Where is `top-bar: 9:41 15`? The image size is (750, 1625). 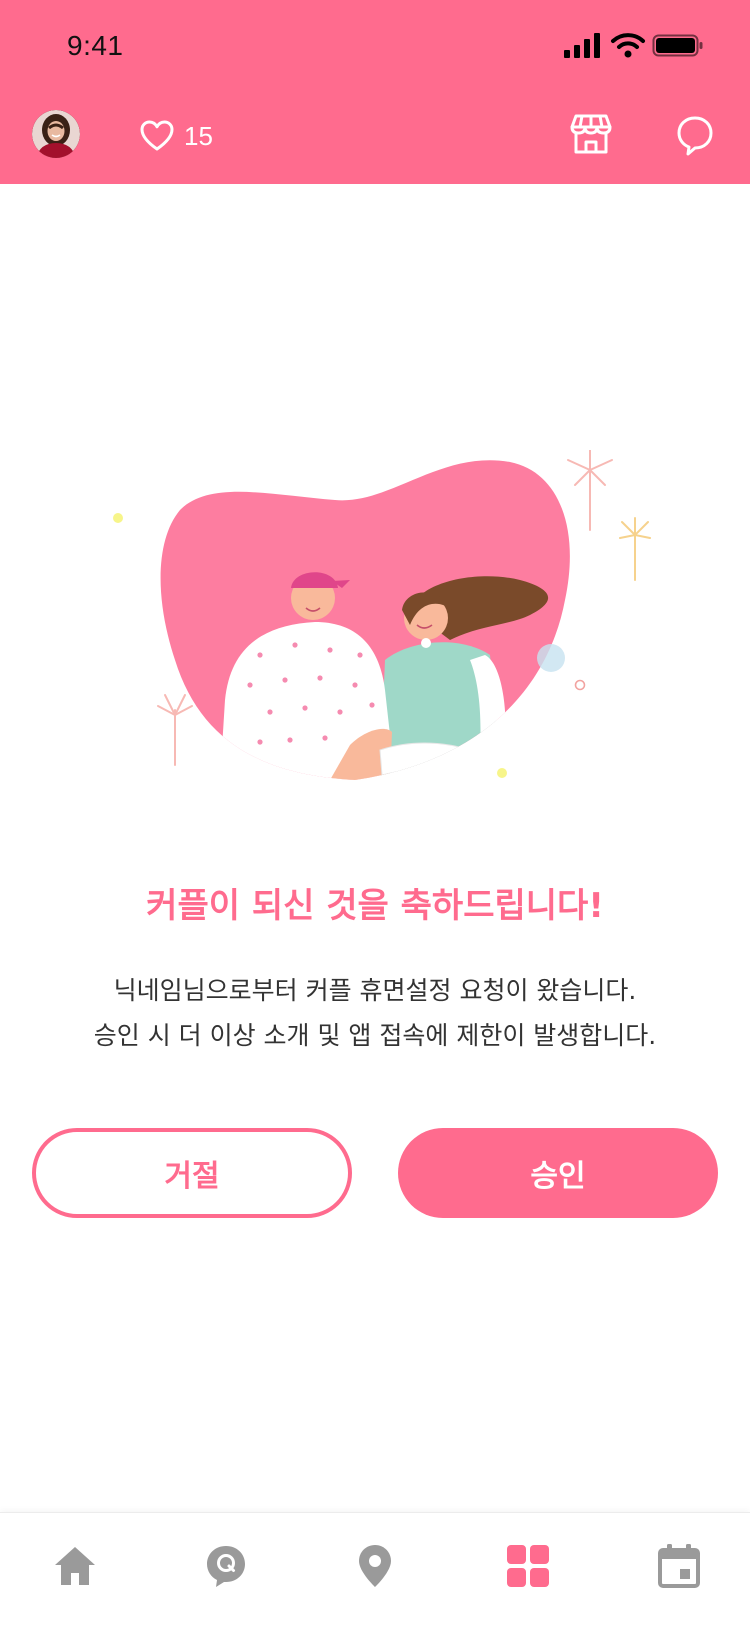
top-bar: 9:41 15 is located at coordinates (375, 92).